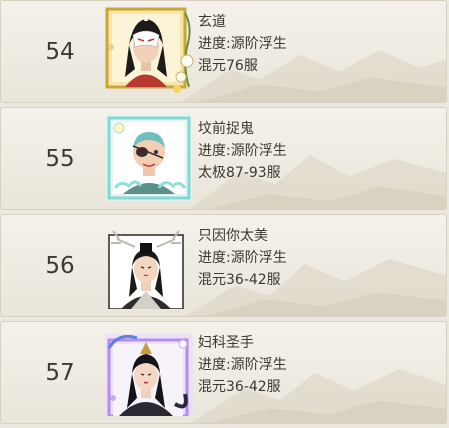  What do you see at coordinates (226, 343) in the screenshot?
I see `player-name: 妇科圣手` at bounding box center [226, 343].